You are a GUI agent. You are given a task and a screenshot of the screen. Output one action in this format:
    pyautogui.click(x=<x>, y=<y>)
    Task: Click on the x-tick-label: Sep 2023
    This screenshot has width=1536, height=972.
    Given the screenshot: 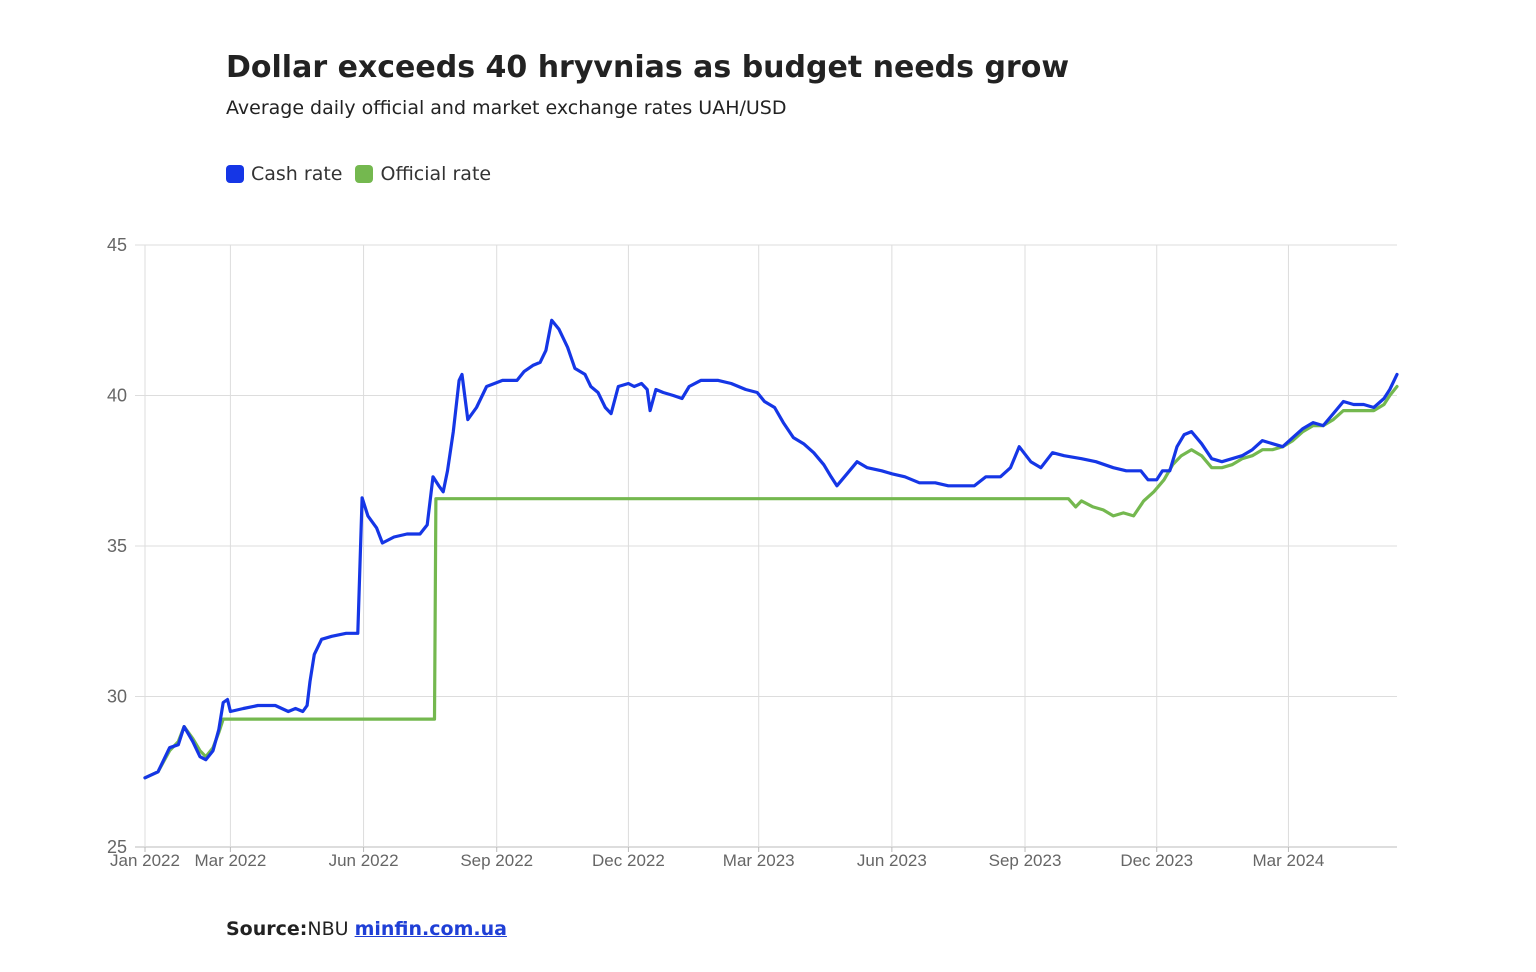 What is the action you would take?
    pyautogui.click(x=1025, y=860)
    